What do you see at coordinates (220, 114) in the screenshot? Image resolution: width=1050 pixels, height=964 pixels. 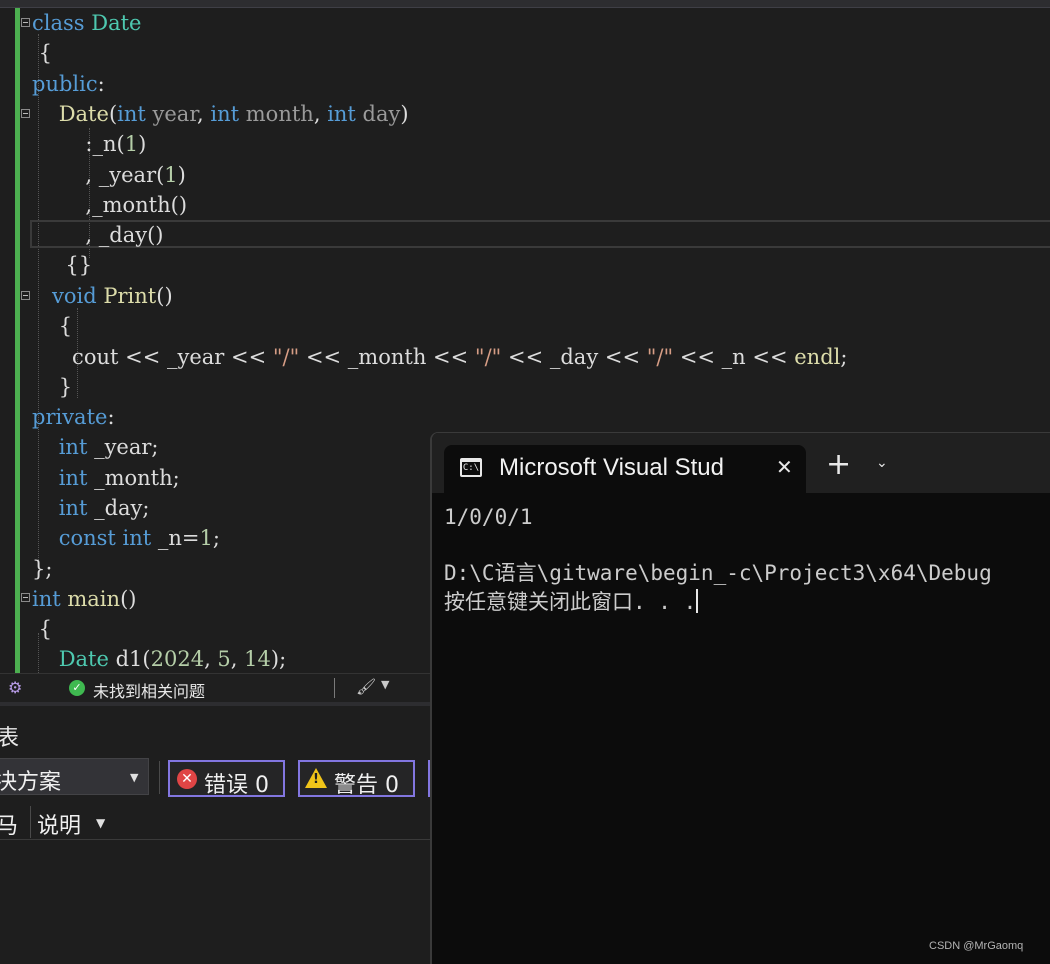 I see `code-line: Date(int year, int month, int day)` at bounding box center [220, 114].